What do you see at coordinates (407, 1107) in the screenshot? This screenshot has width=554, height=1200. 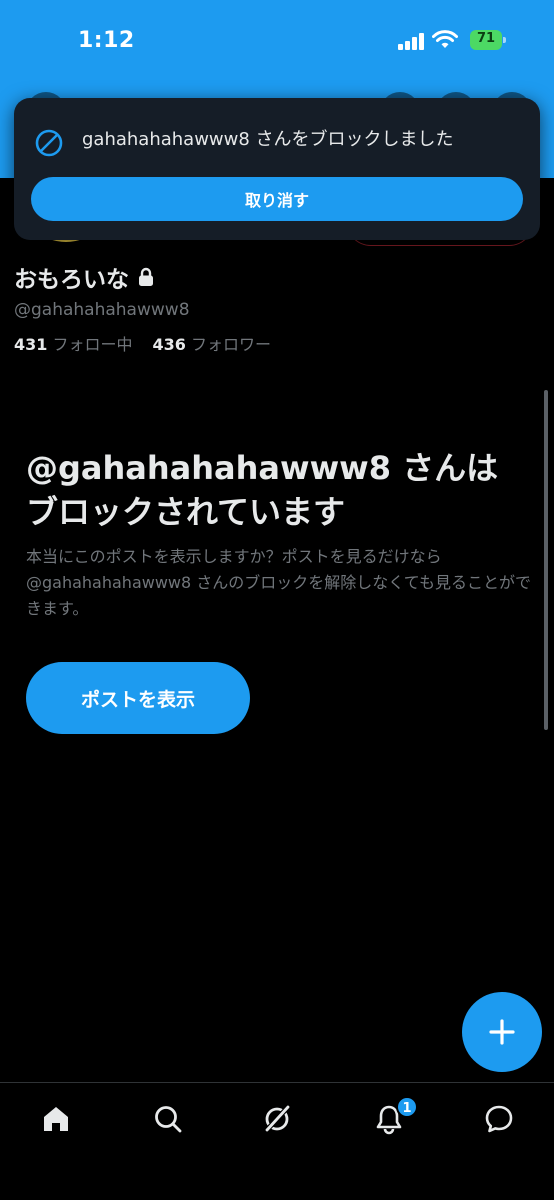 I see `notification-badge: 1` at bounding box center [407, 1107].